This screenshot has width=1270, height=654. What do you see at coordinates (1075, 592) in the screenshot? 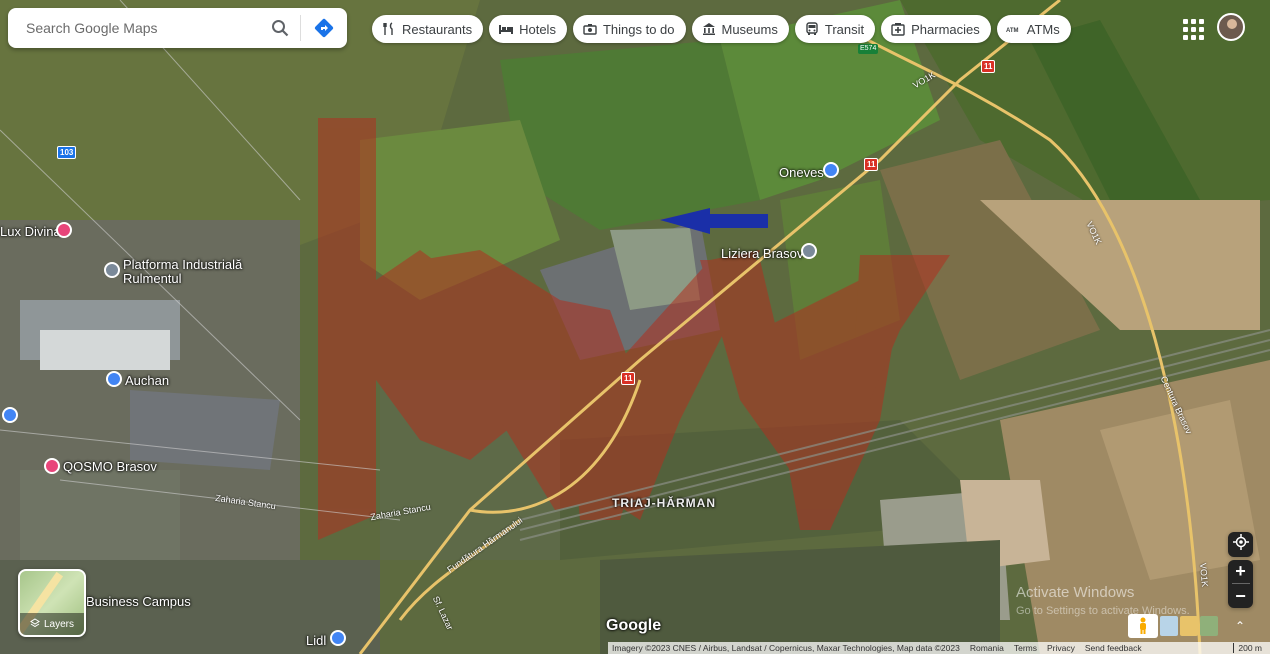
I see `windows-activation-title: Activate Windows` at bounding box center [1075, 592].